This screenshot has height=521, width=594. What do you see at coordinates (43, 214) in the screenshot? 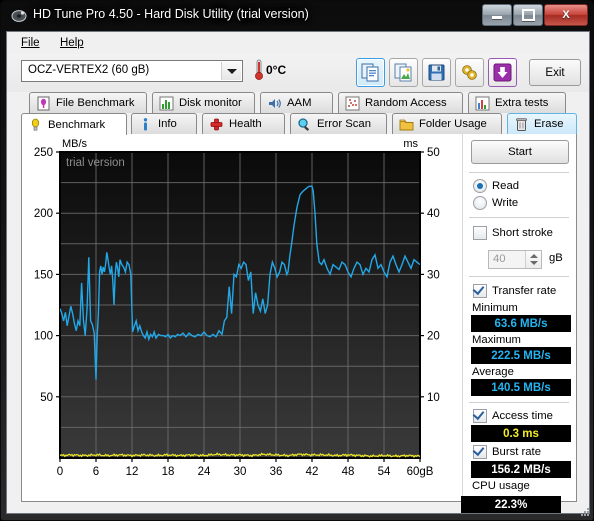
I see `svg-text: 200` at bounding box center [43, 214].